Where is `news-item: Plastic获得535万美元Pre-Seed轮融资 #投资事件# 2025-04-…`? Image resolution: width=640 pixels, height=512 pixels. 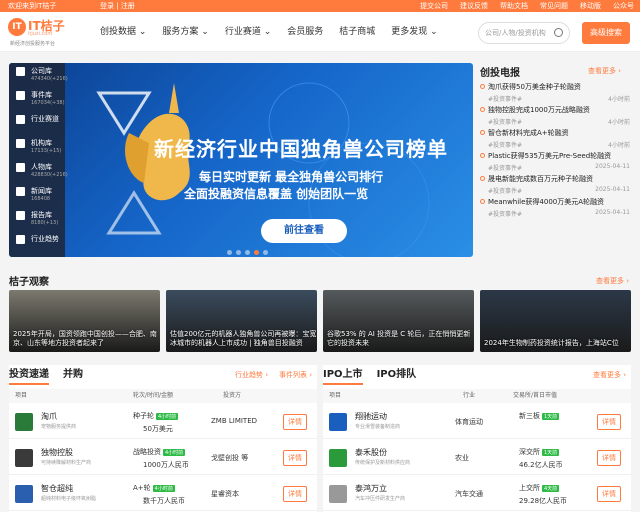 news-item: Plastic获得535万美元Pre-Seed轮融资 #投资事件# 2025-04-… is located at coordinates (556, 162).